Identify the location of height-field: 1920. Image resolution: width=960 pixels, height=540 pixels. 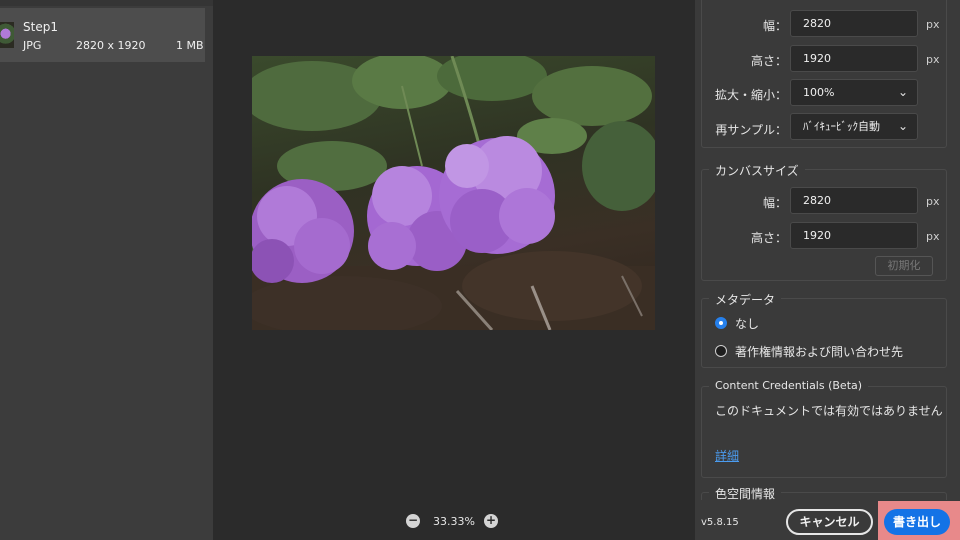
(854, 58).